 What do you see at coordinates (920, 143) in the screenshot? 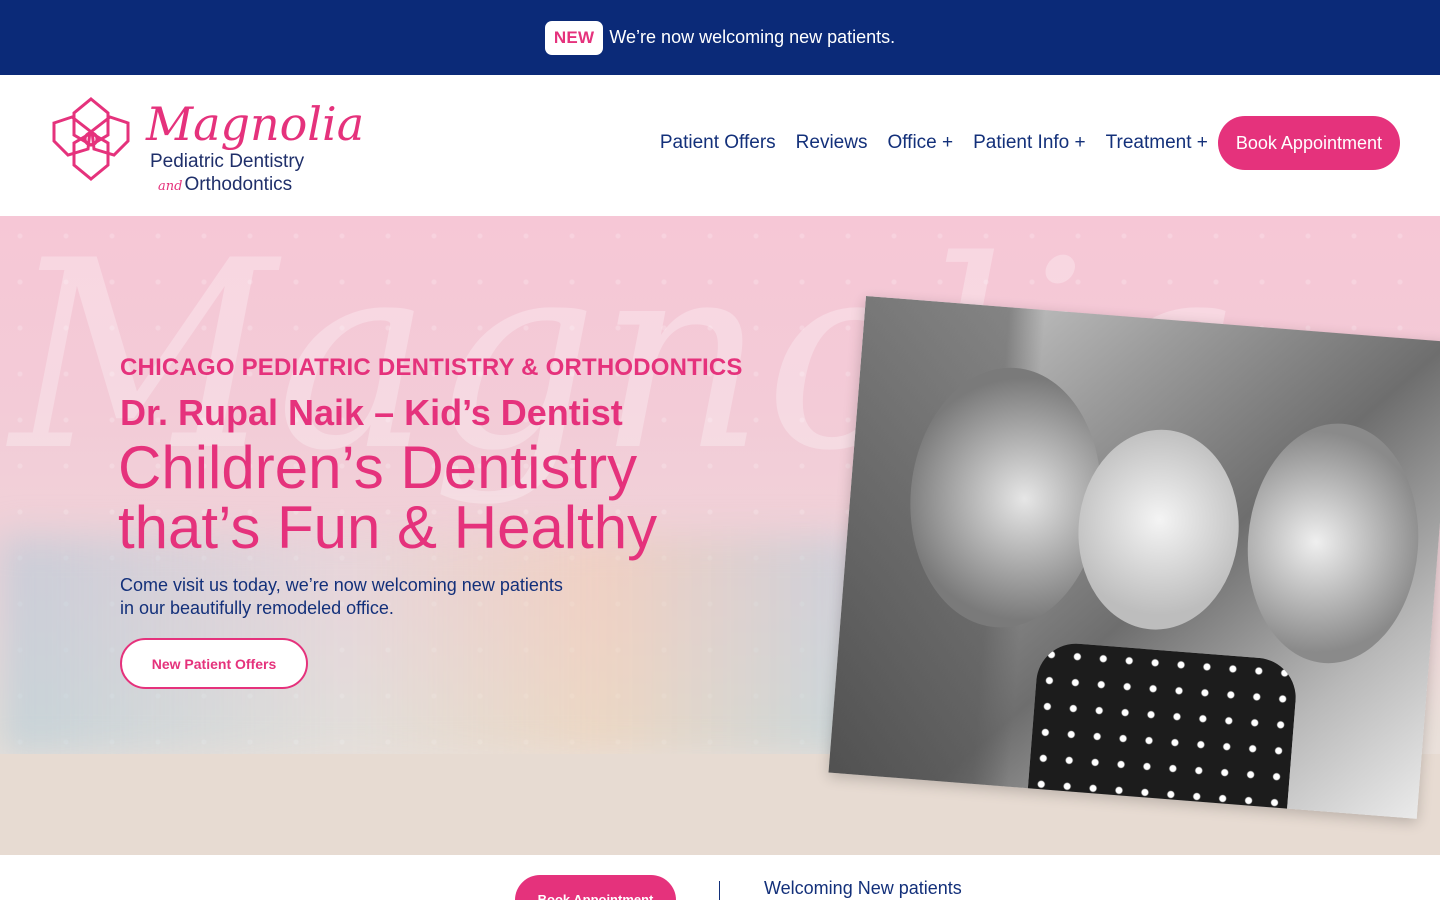
I see `nav-office: Office +` at bounding box center [920, 143].